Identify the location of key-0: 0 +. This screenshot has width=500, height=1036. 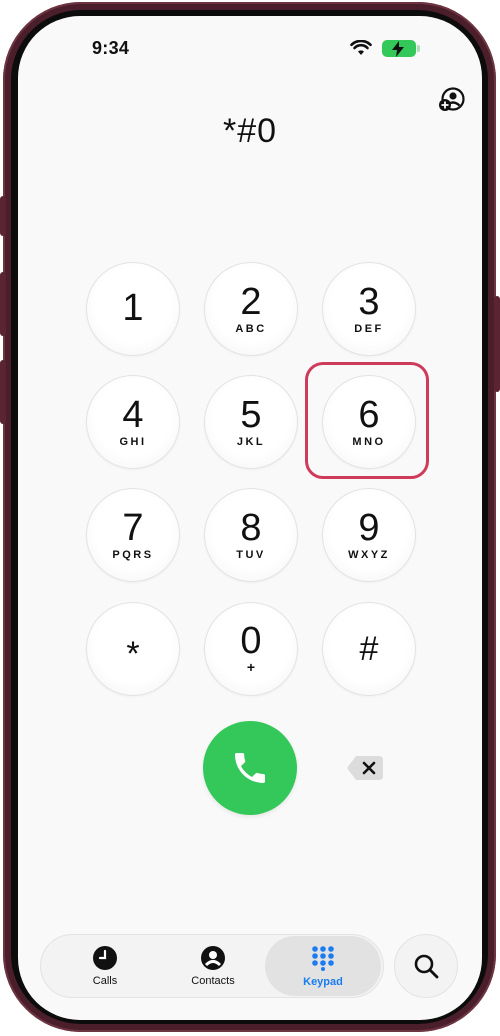
(251, 649).